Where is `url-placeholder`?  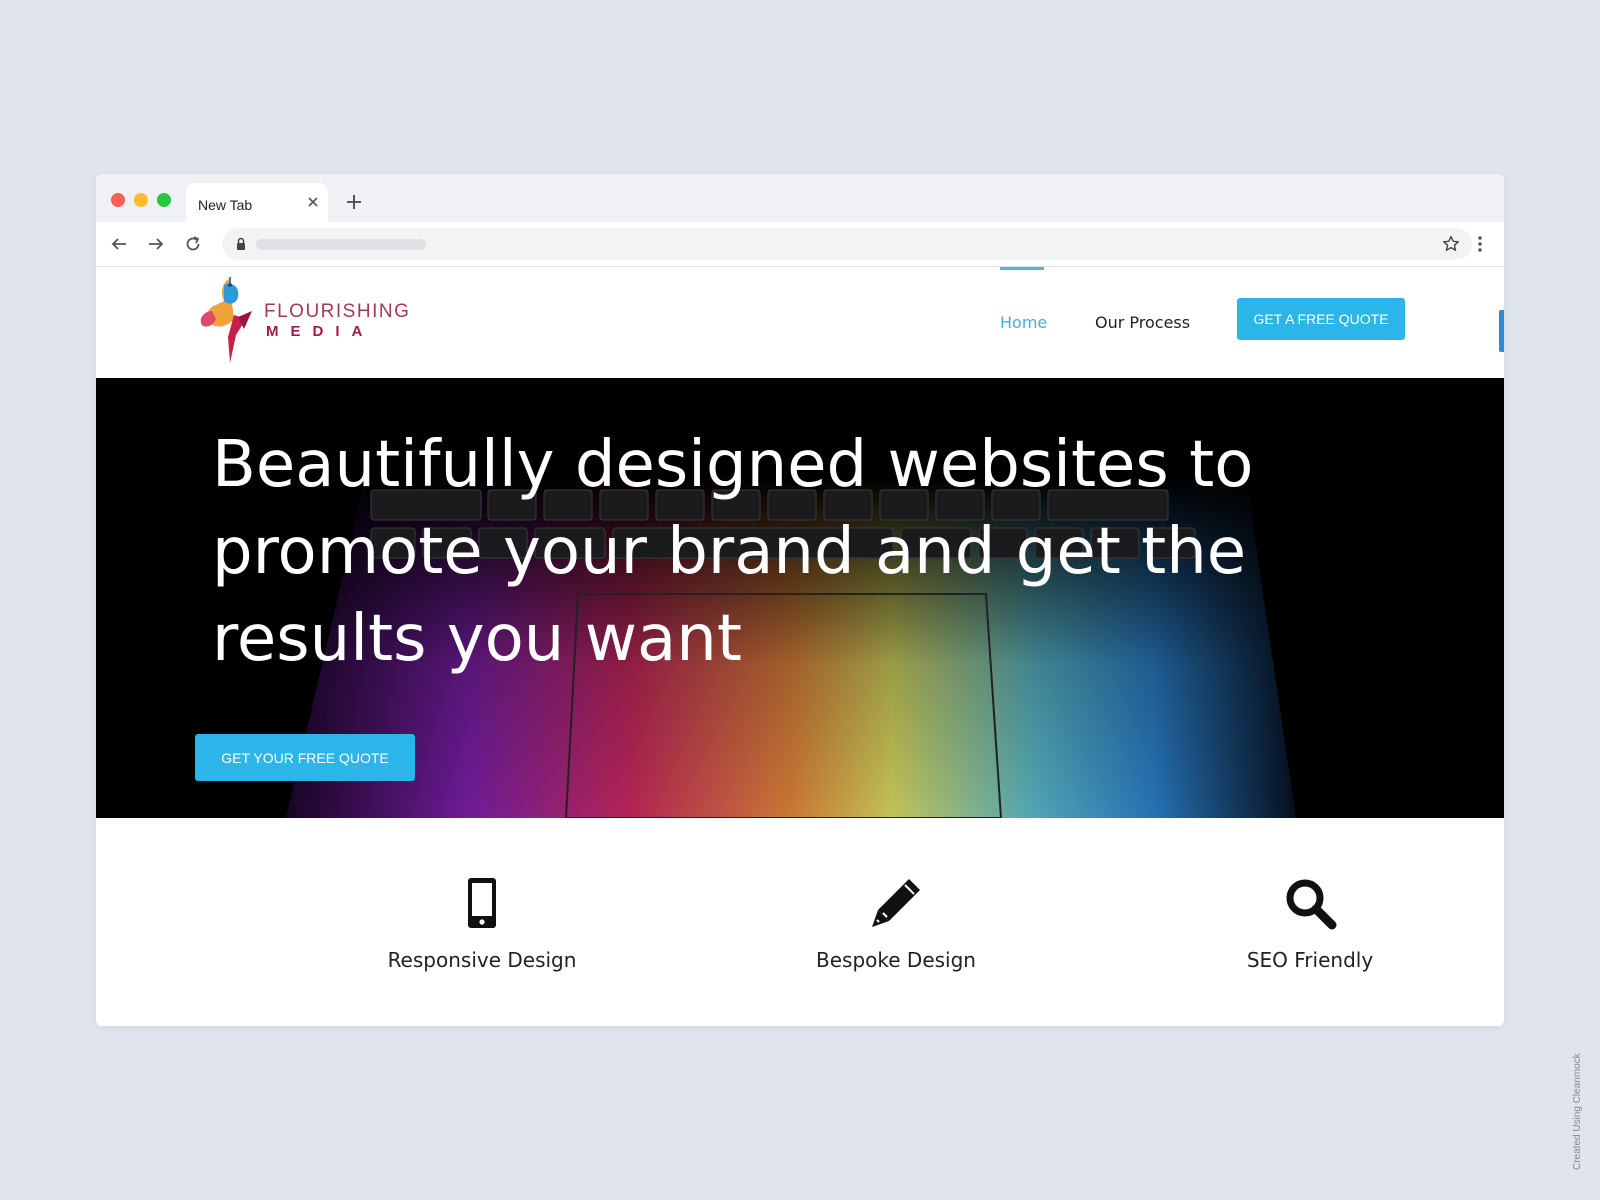
url-placeholder is located at coordinates (341, 244).